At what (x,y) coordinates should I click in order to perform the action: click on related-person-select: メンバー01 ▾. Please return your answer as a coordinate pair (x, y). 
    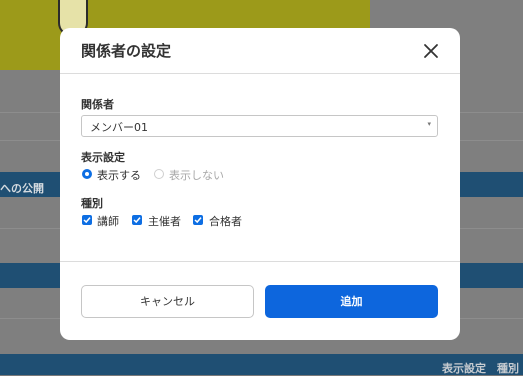
    Looking at the image, I should click on (259, 126).